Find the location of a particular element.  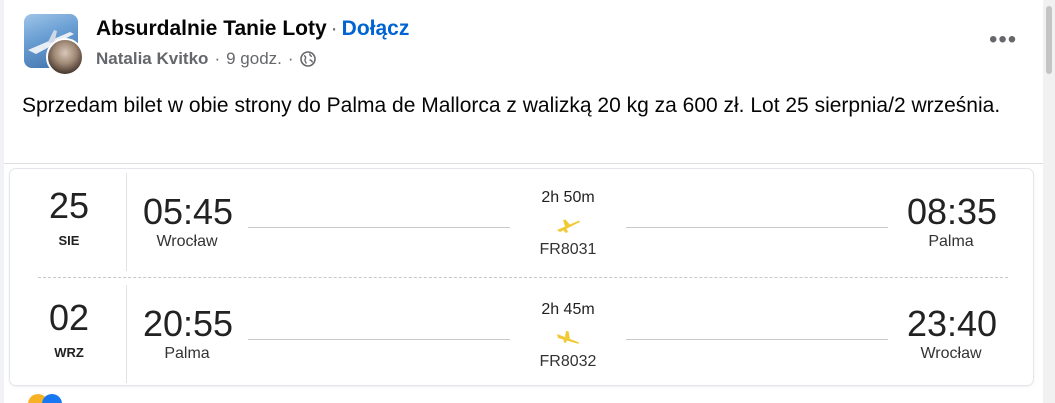

like-reaction-icon is located at coordinates (52, 398).